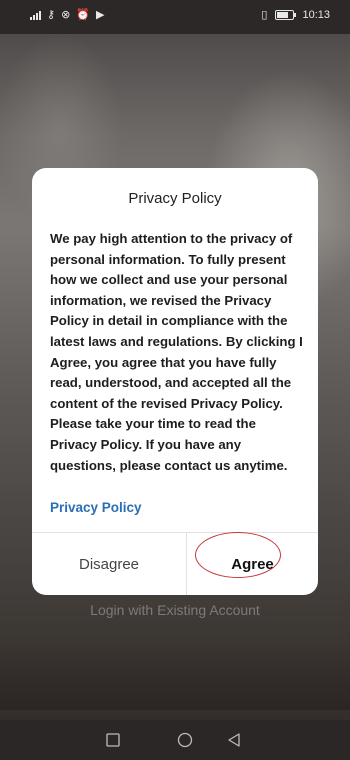 The height and width of the screenshot is (760, 350). I want to click on disagree-button: Disagree, so click(109, 564).